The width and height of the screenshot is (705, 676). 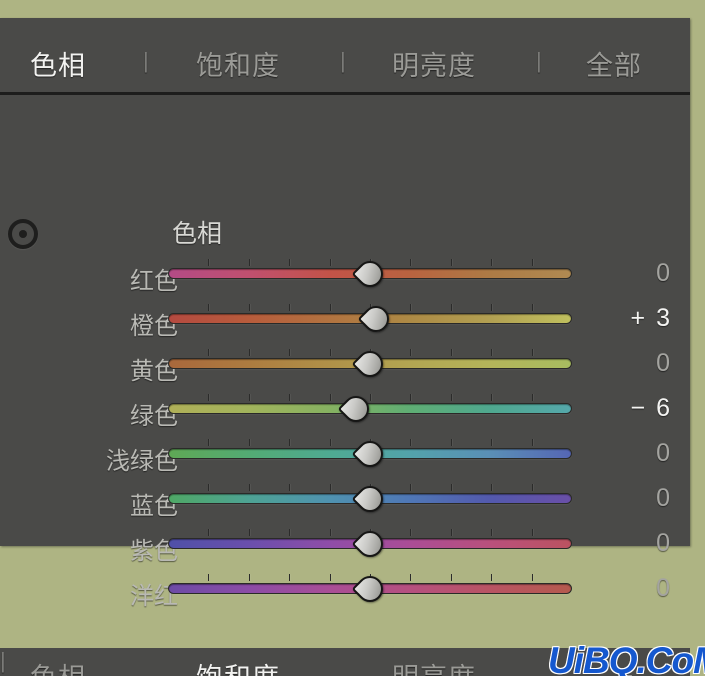 I want to click on slider-label: 绿色, so click(x=154, y=416).